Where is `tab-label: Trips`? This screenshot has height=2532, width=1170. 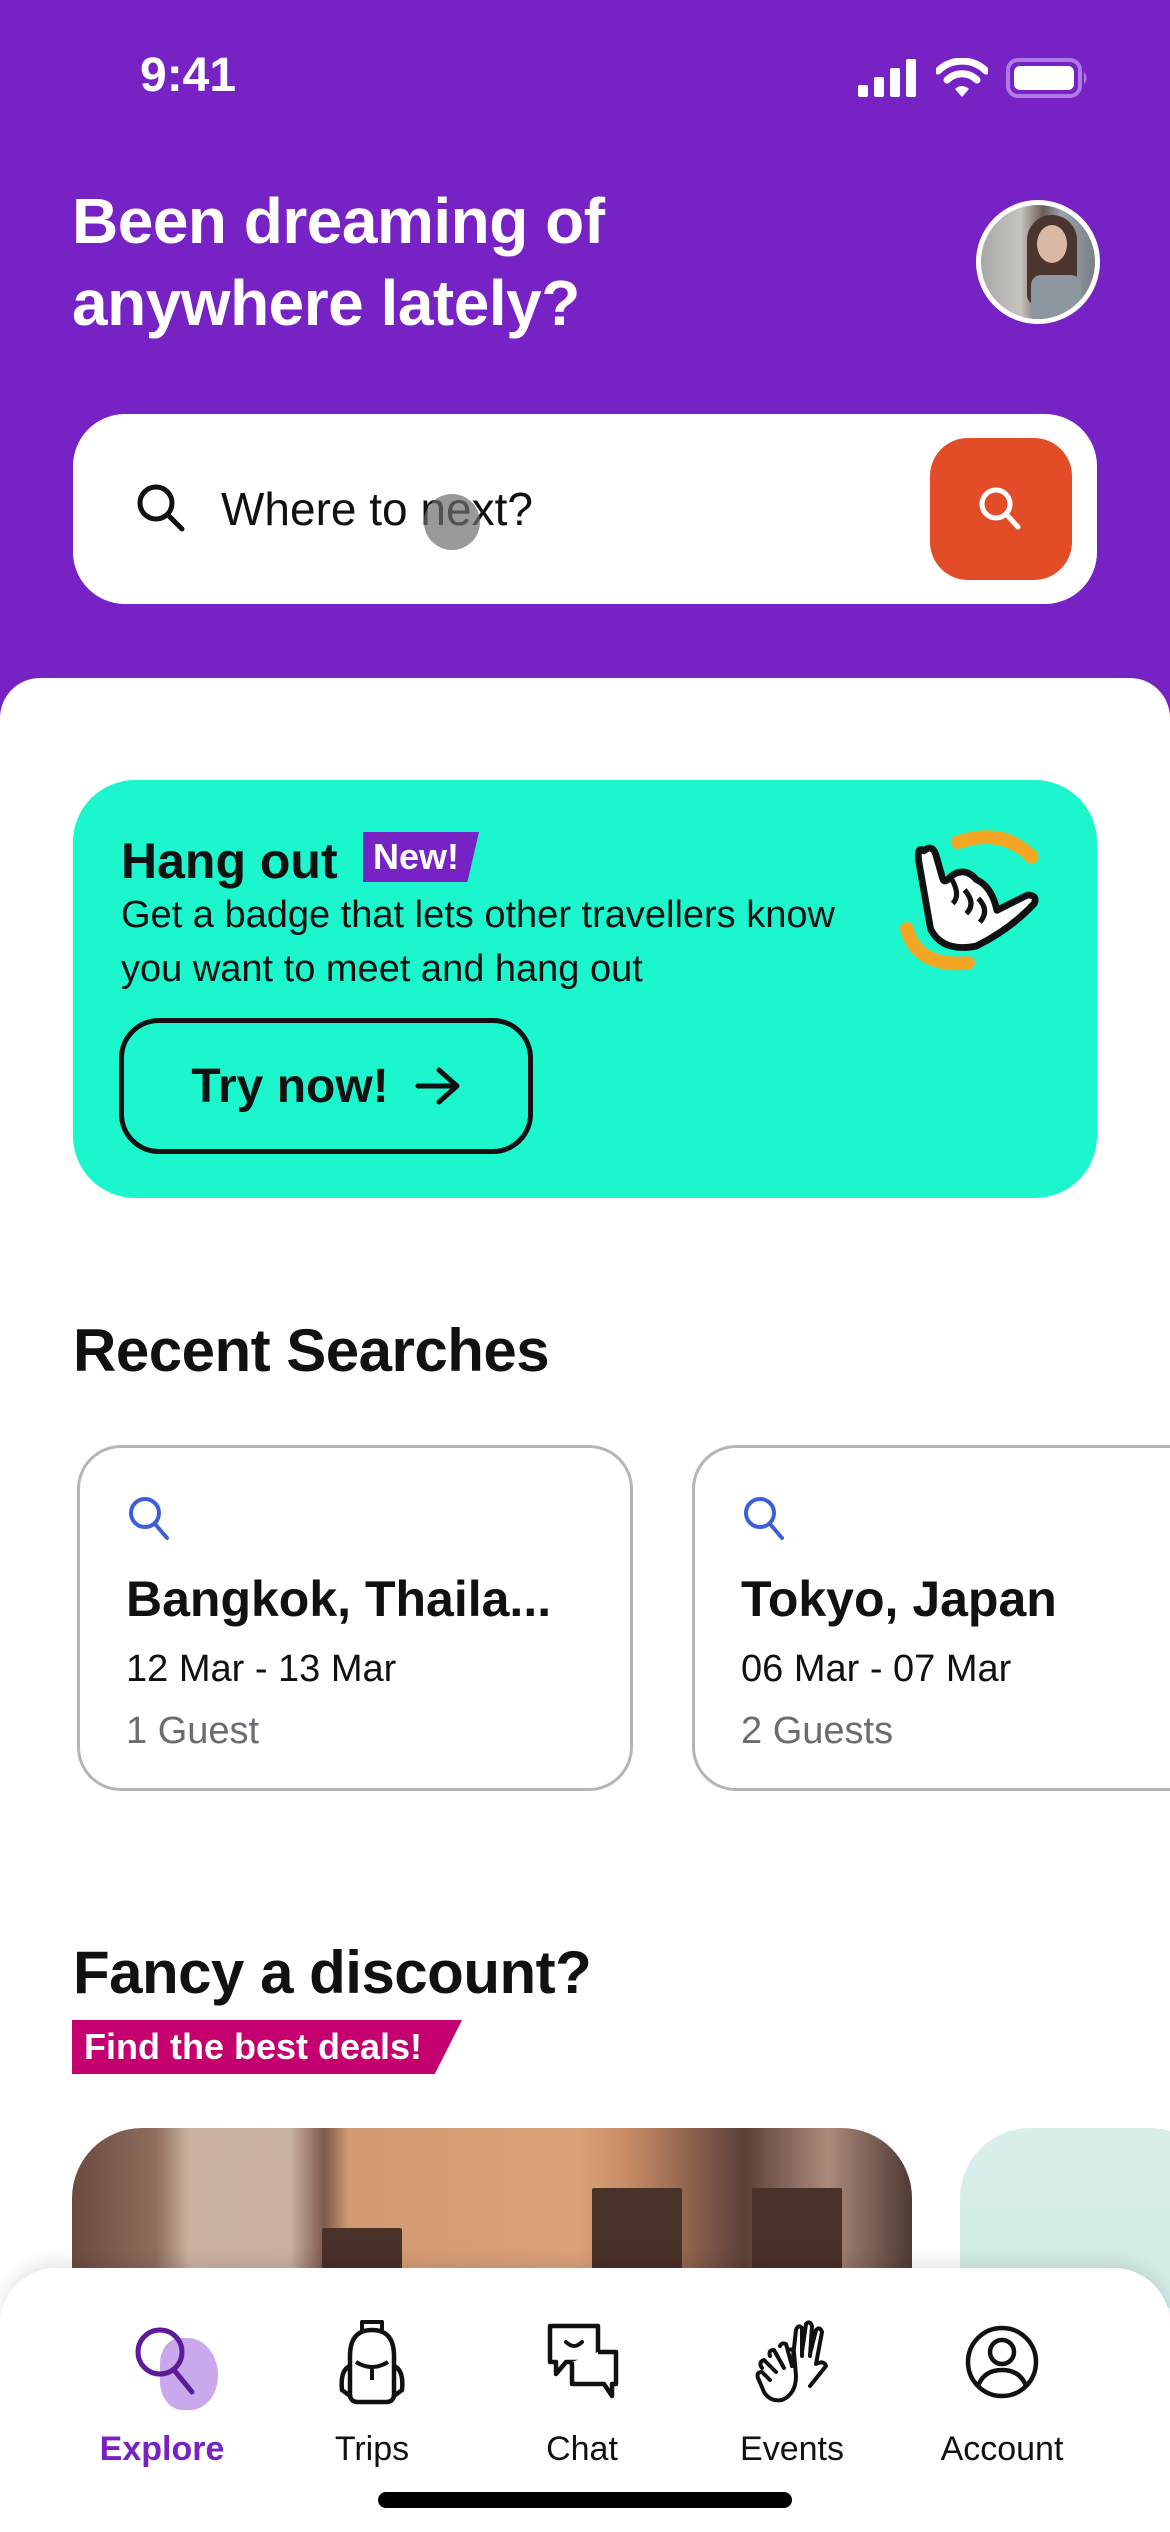 tab-label: Trips is located at coordinates (372, 2449).